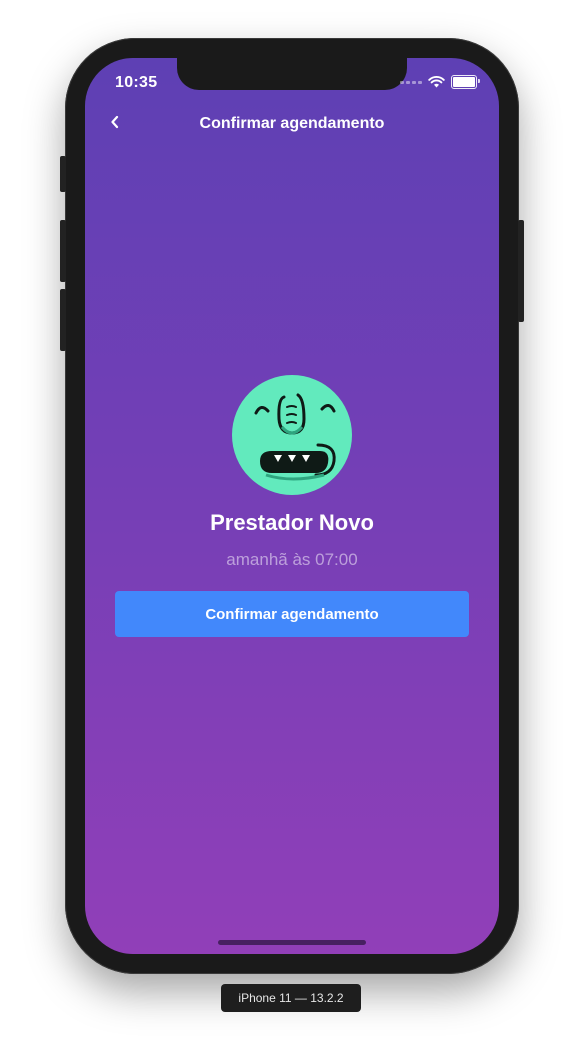  What do you see at coordinates (411, 82) in the screenshot?
I see `signal-icon` at bounding box center [411, 82].